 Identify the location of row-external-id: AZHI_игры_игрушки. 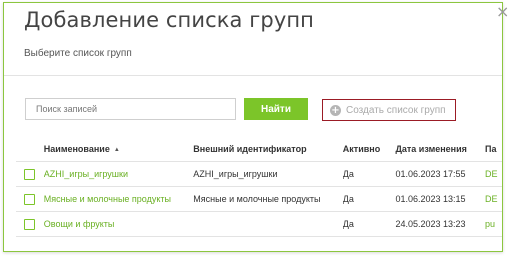
(268, 174).